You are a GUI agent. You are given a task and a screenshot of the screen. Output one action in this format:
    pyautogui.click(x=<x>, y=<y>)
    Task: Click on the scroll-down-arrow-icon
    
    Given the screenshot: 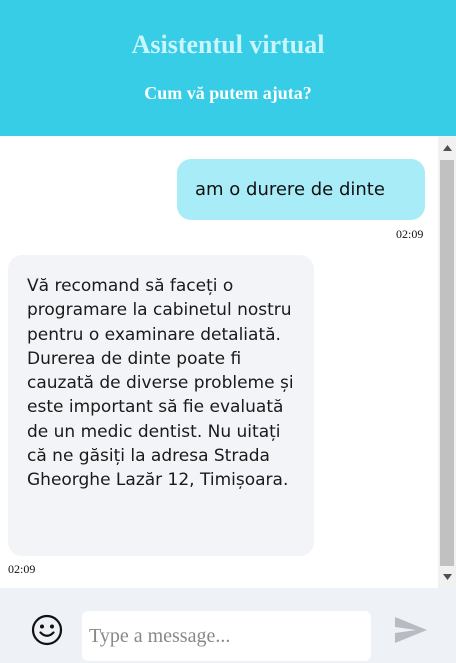 What is the action you would take?
    pyautogui.click(x=447, y=576)
    